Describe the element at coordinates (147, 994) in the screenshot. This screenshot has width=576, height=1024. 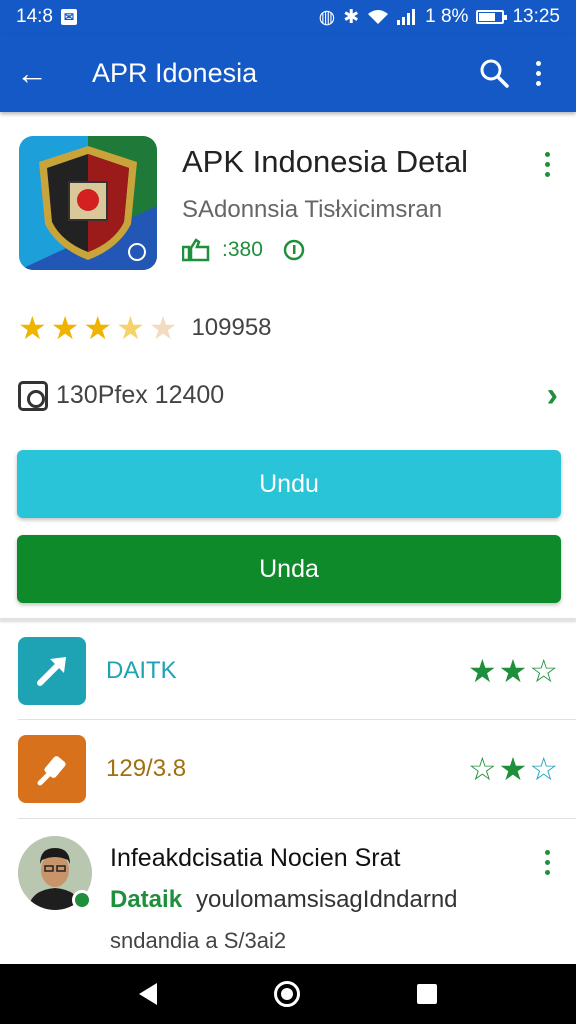
I see `nav-back-icon` at that location.